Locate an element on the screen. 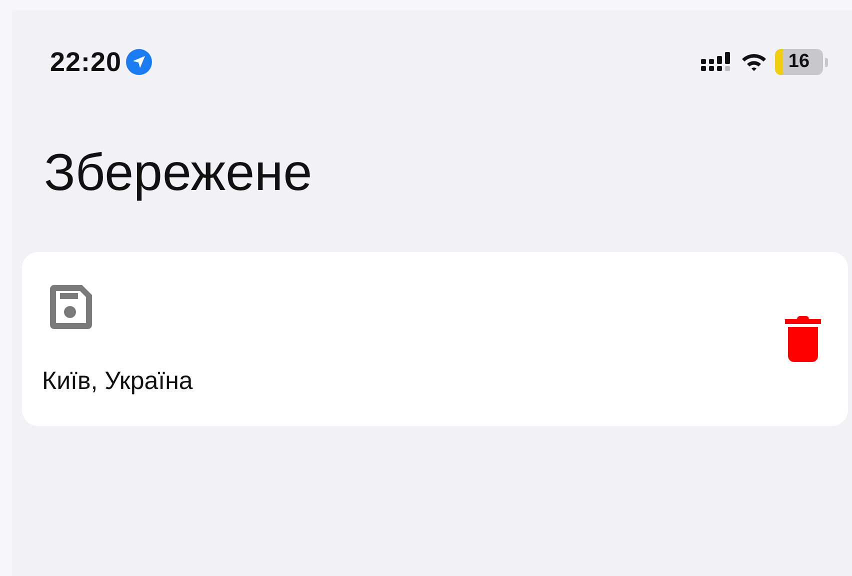  signal-icon is located at coordinates (716, 62).